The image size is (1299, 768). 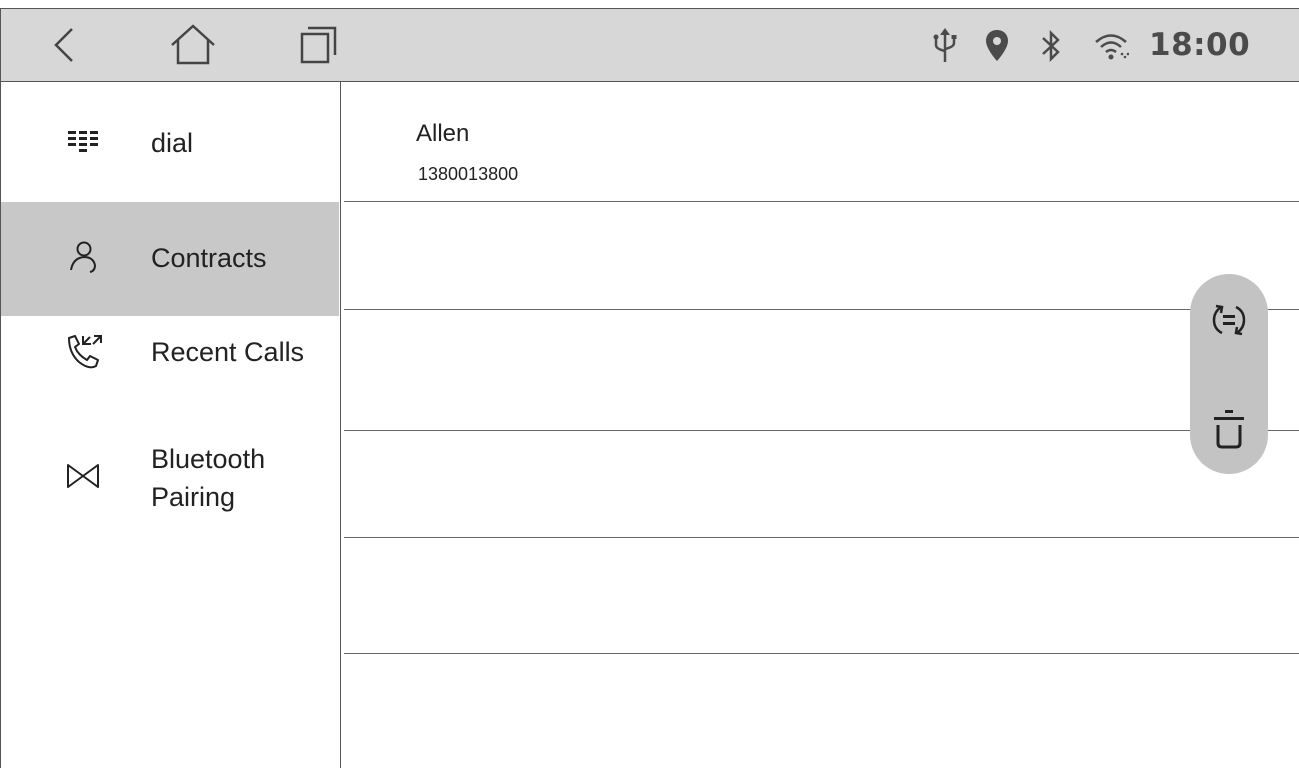 I want to click on sidebar-item-label: dial, so click(x=172, y=143).